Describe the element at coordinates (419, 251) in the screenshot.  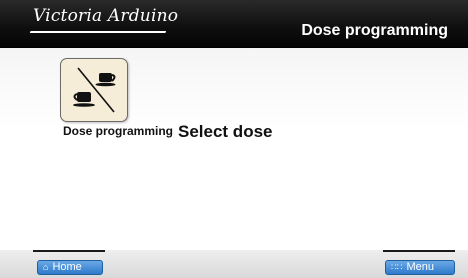
I see `menu-accent-line` at that location.